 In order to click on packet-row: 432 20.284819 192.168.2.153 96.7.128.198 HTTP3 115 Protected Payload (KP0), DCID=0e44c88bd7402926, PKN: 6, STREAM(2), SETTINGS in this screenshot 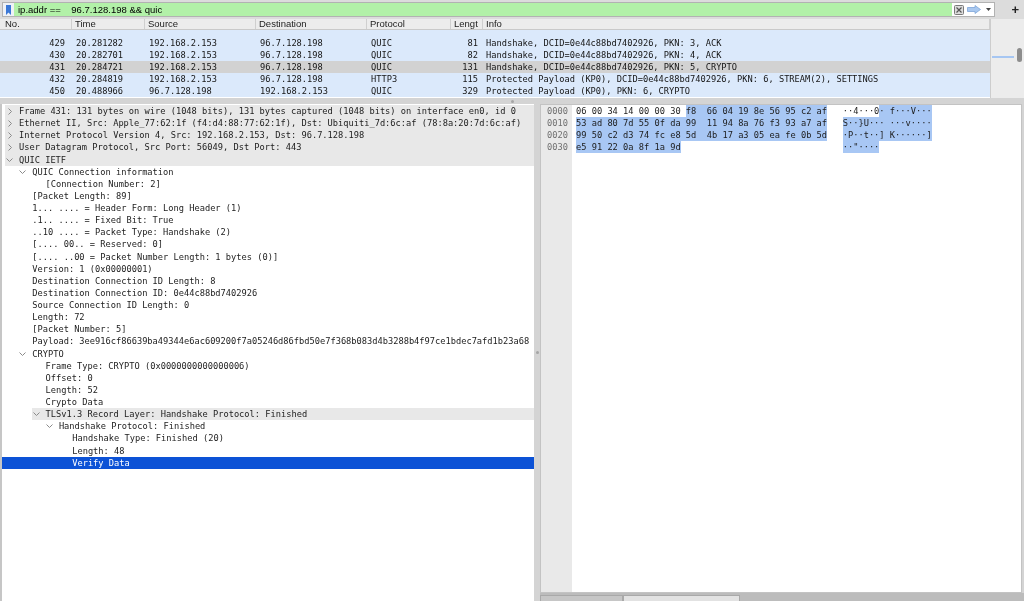, I will do `click(495, 79)`.